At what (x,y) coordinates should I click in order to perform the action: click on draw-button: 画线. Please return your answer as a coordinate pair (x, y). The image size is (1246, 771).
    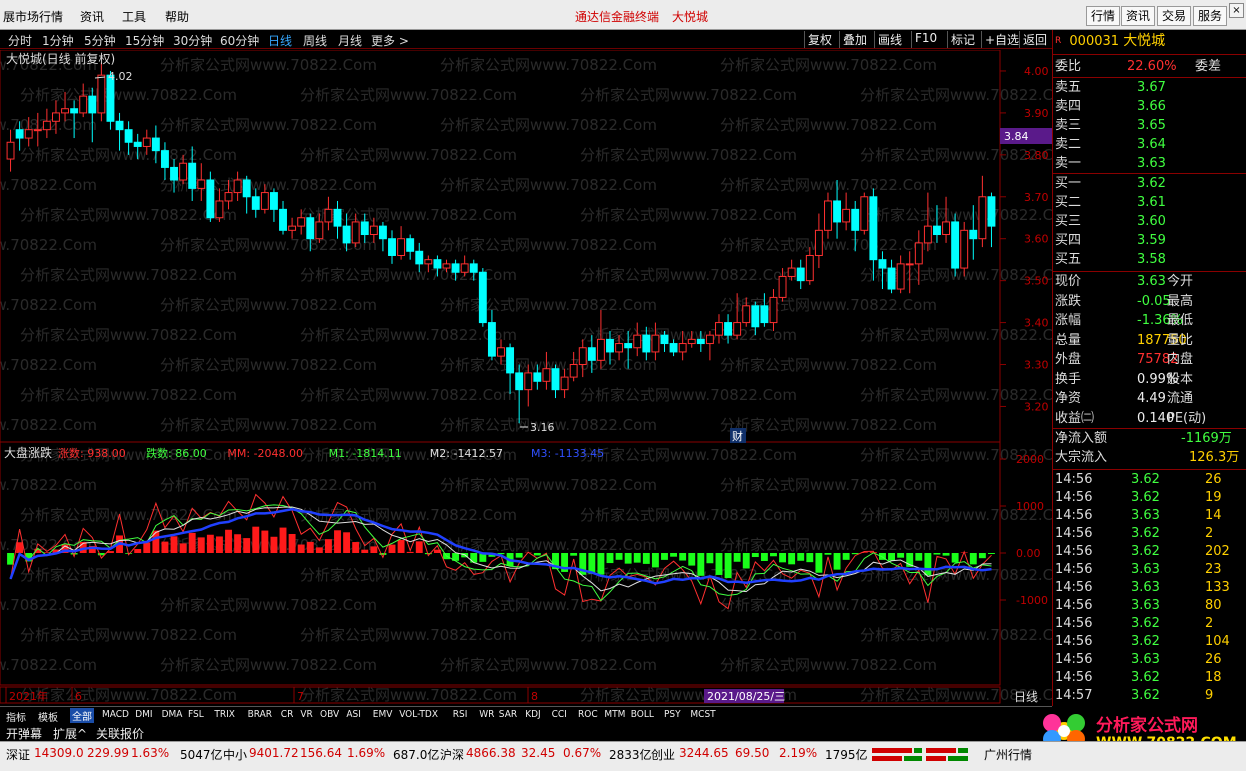
    Looking at the image, I should click on (889, 39).